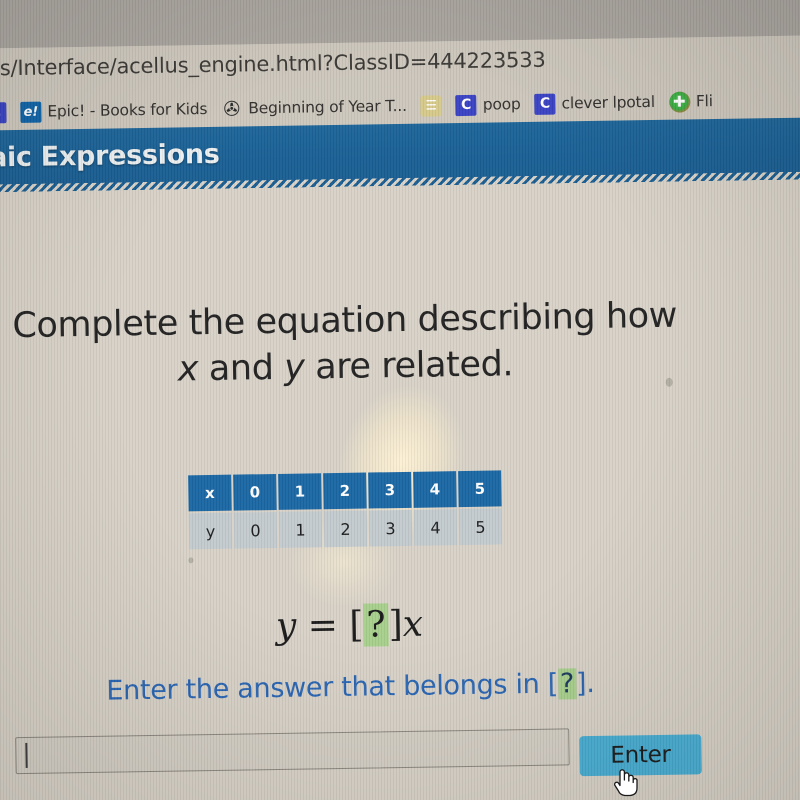 The width and height of the screenshot is (800, 800). Describe the element at coordinates (300, 491) in the screenshot. I see `cell-x-1: 1` at that location.